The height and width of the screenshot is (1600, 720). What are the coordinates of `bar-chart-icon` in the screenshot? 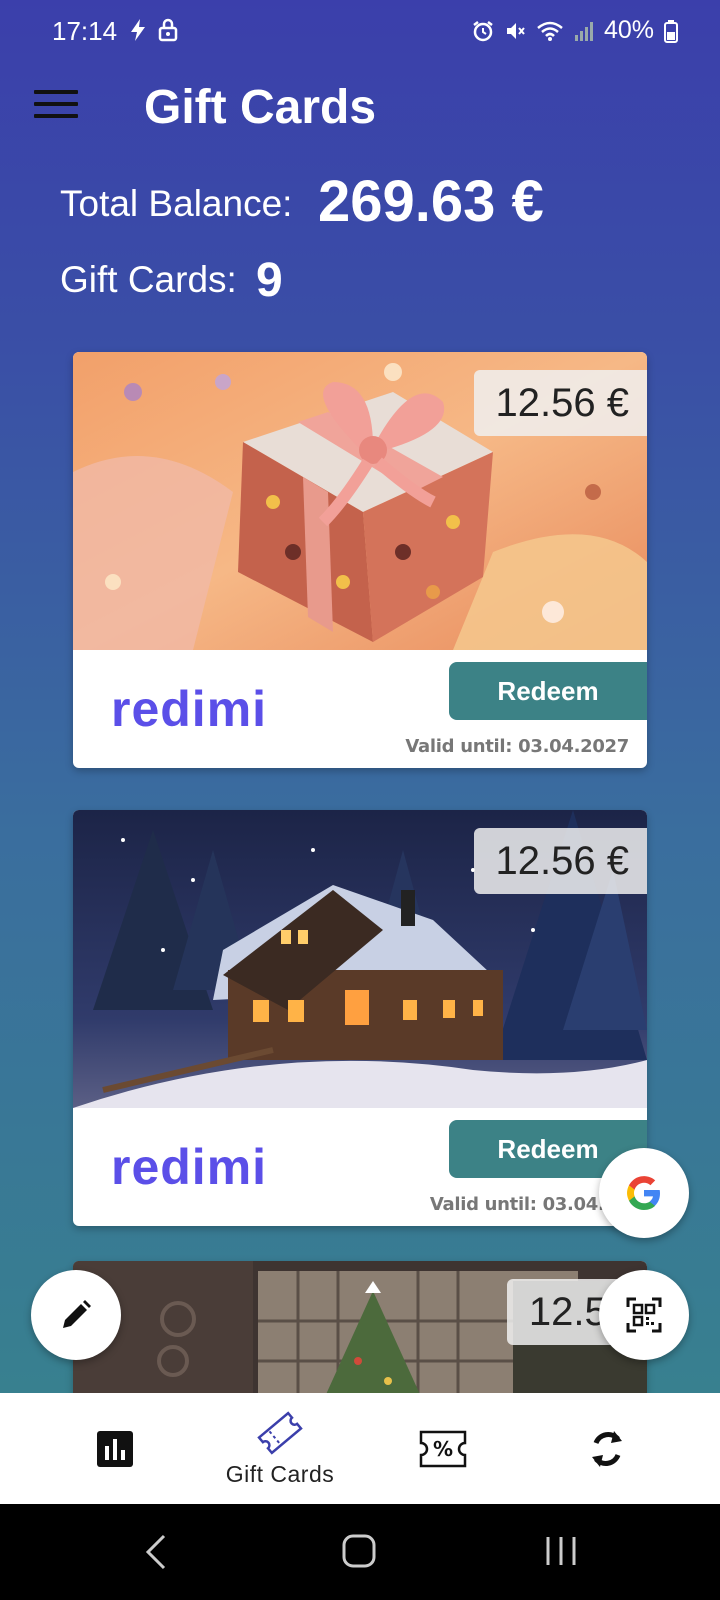 It's located at (115, 1448).